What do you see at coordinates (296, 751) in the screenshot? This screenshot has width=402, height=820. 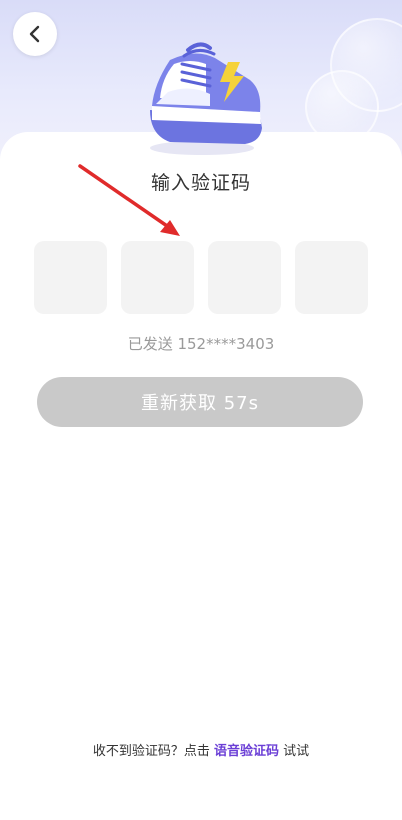 I see `voice-tip-suffix: 试试` at bounding box center [296, 751].